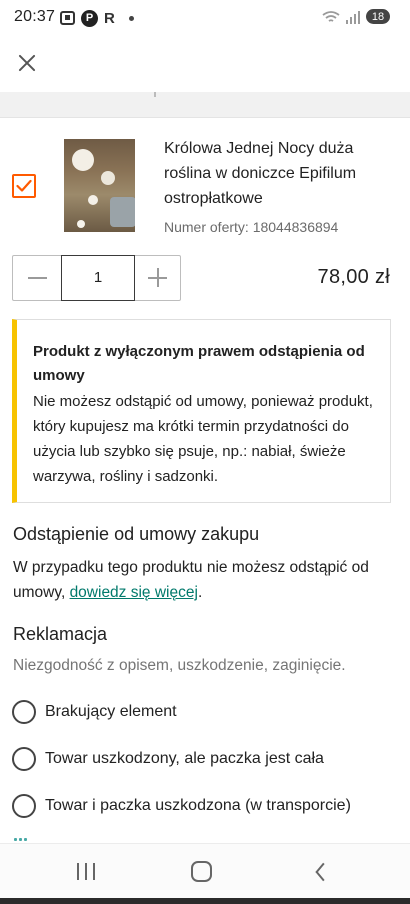  Describe the element at coordinates (109, 18) in the screenshot. I see `r-app-icon: R` at that location.